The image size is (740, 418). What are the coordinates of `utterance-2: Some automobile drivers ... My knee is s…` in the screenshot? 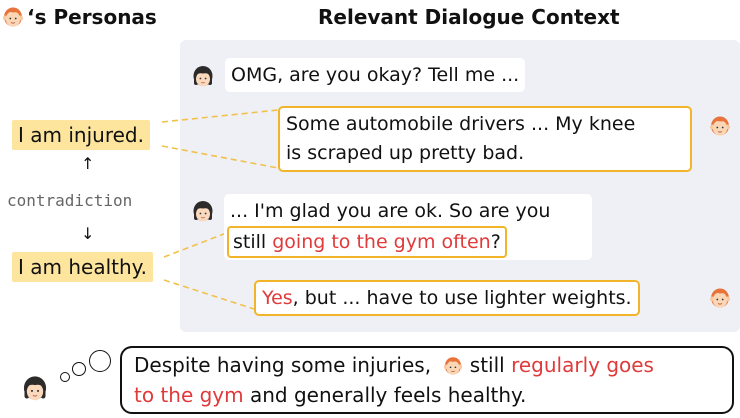 It's located at (485, 139).